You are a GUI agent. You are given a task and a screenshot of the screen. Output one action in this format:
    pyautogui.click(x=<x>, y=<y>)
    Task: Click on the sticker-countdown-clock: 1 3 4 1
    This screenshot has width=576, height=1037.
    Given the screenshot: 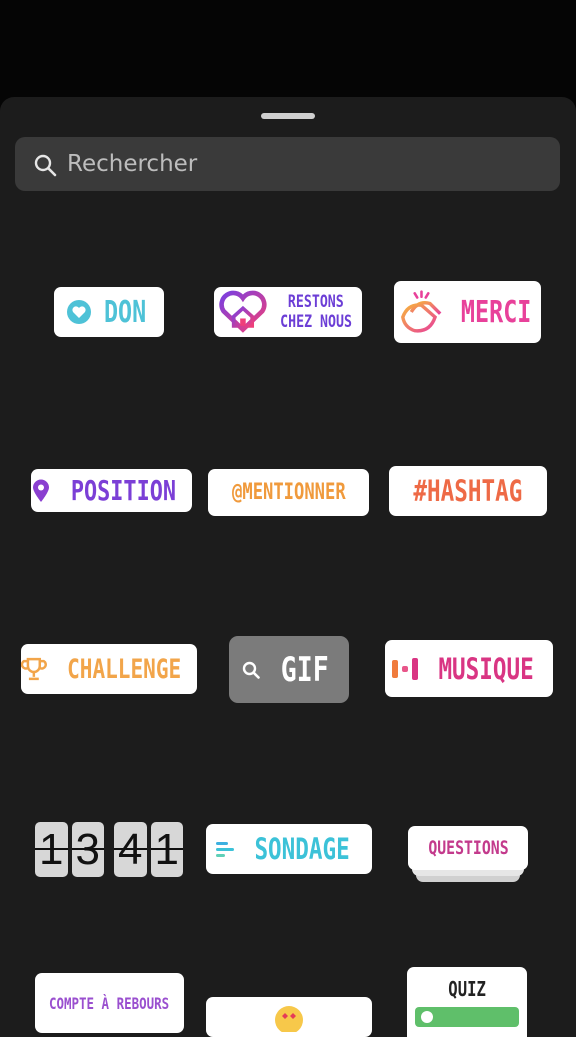 What is the action you would take?
    pyautogui.click(x=109, y=849)
    